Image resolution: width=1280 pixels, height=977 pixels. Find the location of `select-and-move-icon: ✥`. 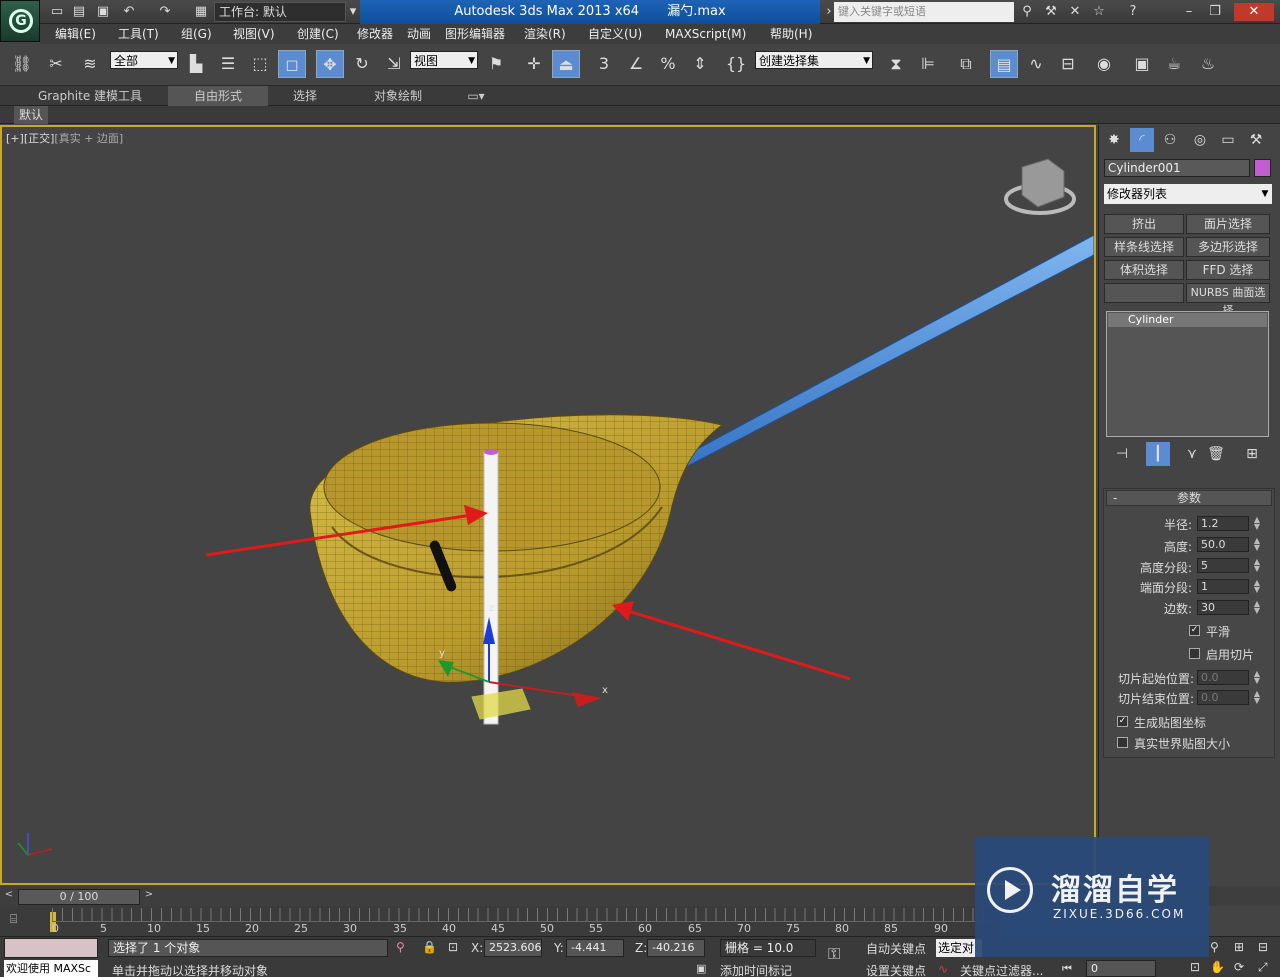

select-and-move-icon: ✥ is located at coordinates (330, 64).